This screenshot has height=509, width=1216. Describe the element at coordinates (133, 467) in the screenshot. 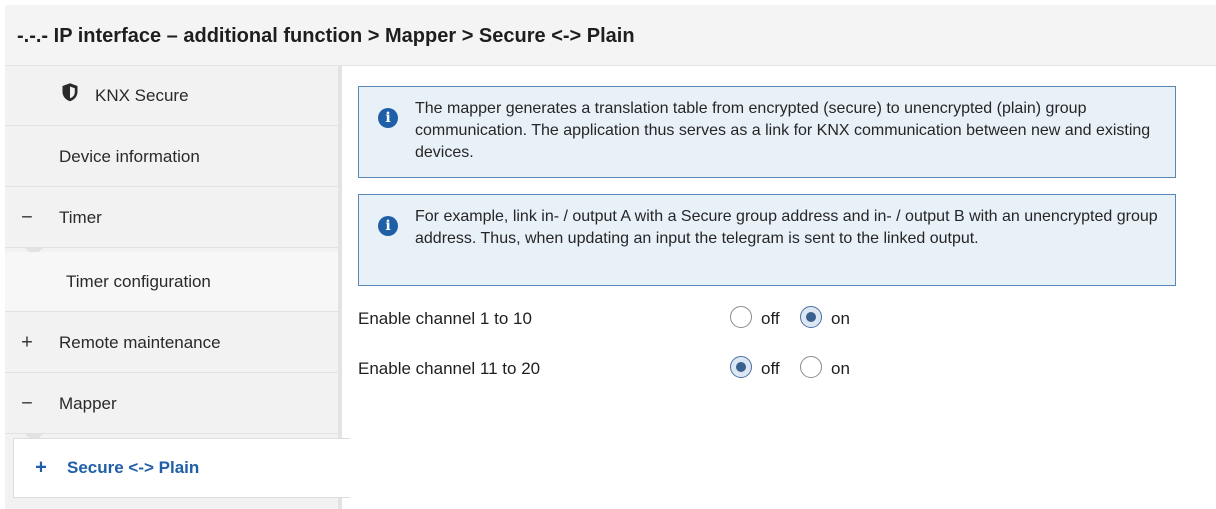

I see `sidebar-item-label: Secure <-> Plain` at that location.